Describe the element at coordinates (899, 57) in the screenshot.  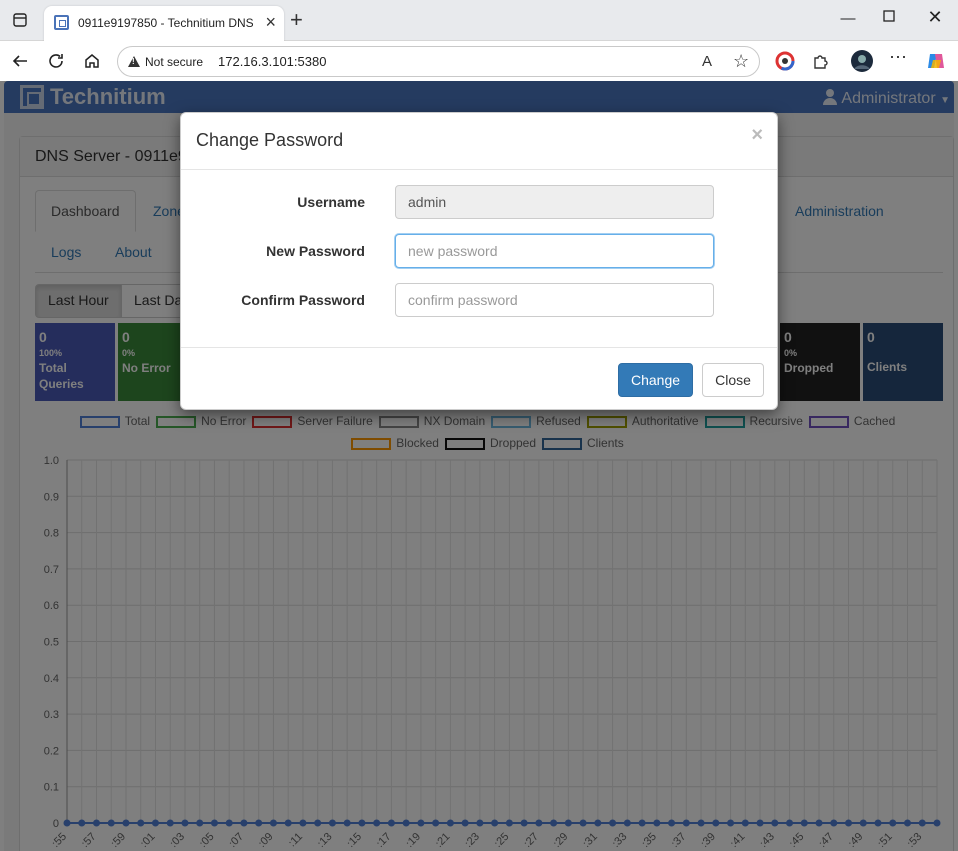
I see `more-menu-icon: ⋯` at that location.